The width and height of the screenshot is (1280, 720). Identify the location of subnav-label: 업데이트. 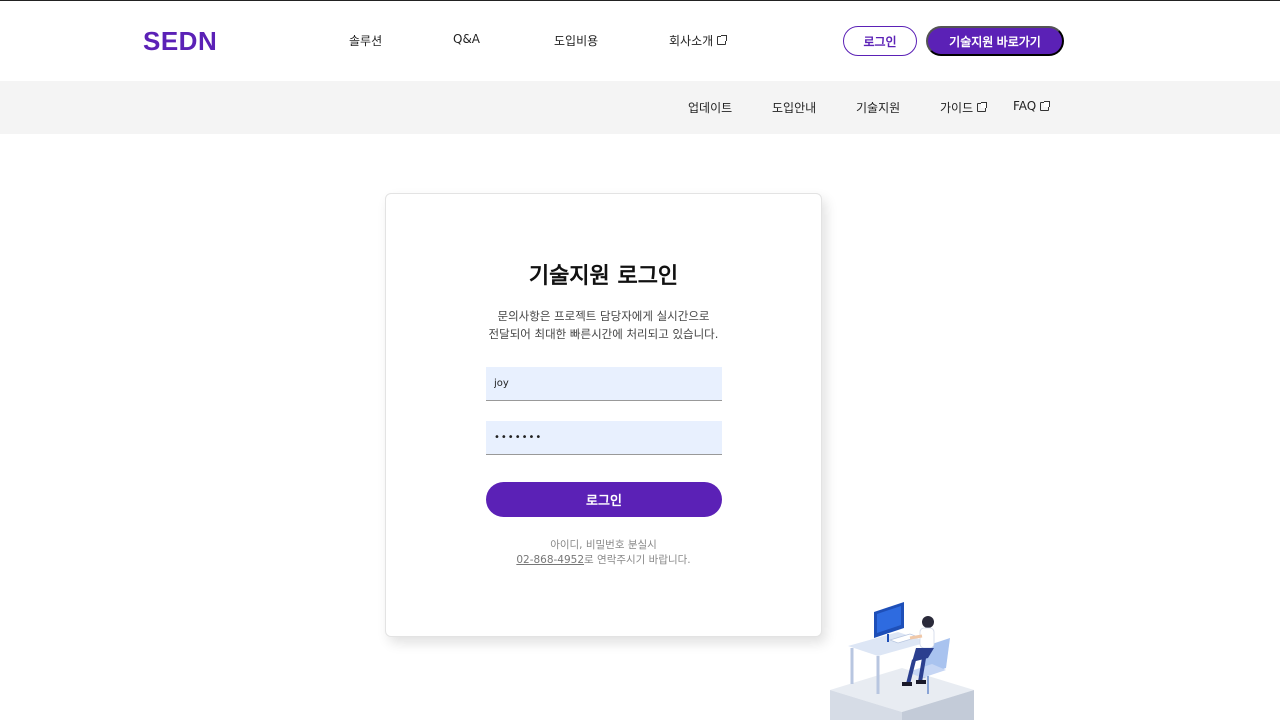
(710, 108).